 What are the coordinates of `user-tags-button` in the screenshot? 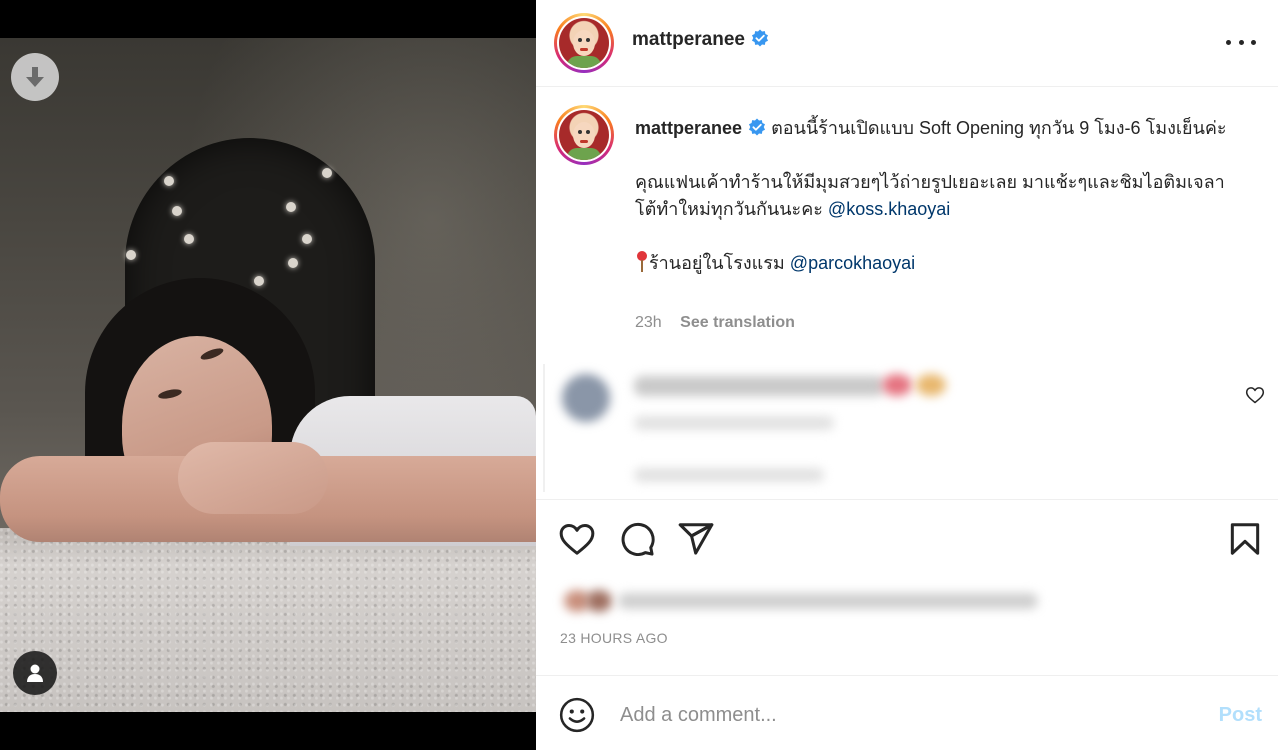 It's located at (35, 673).